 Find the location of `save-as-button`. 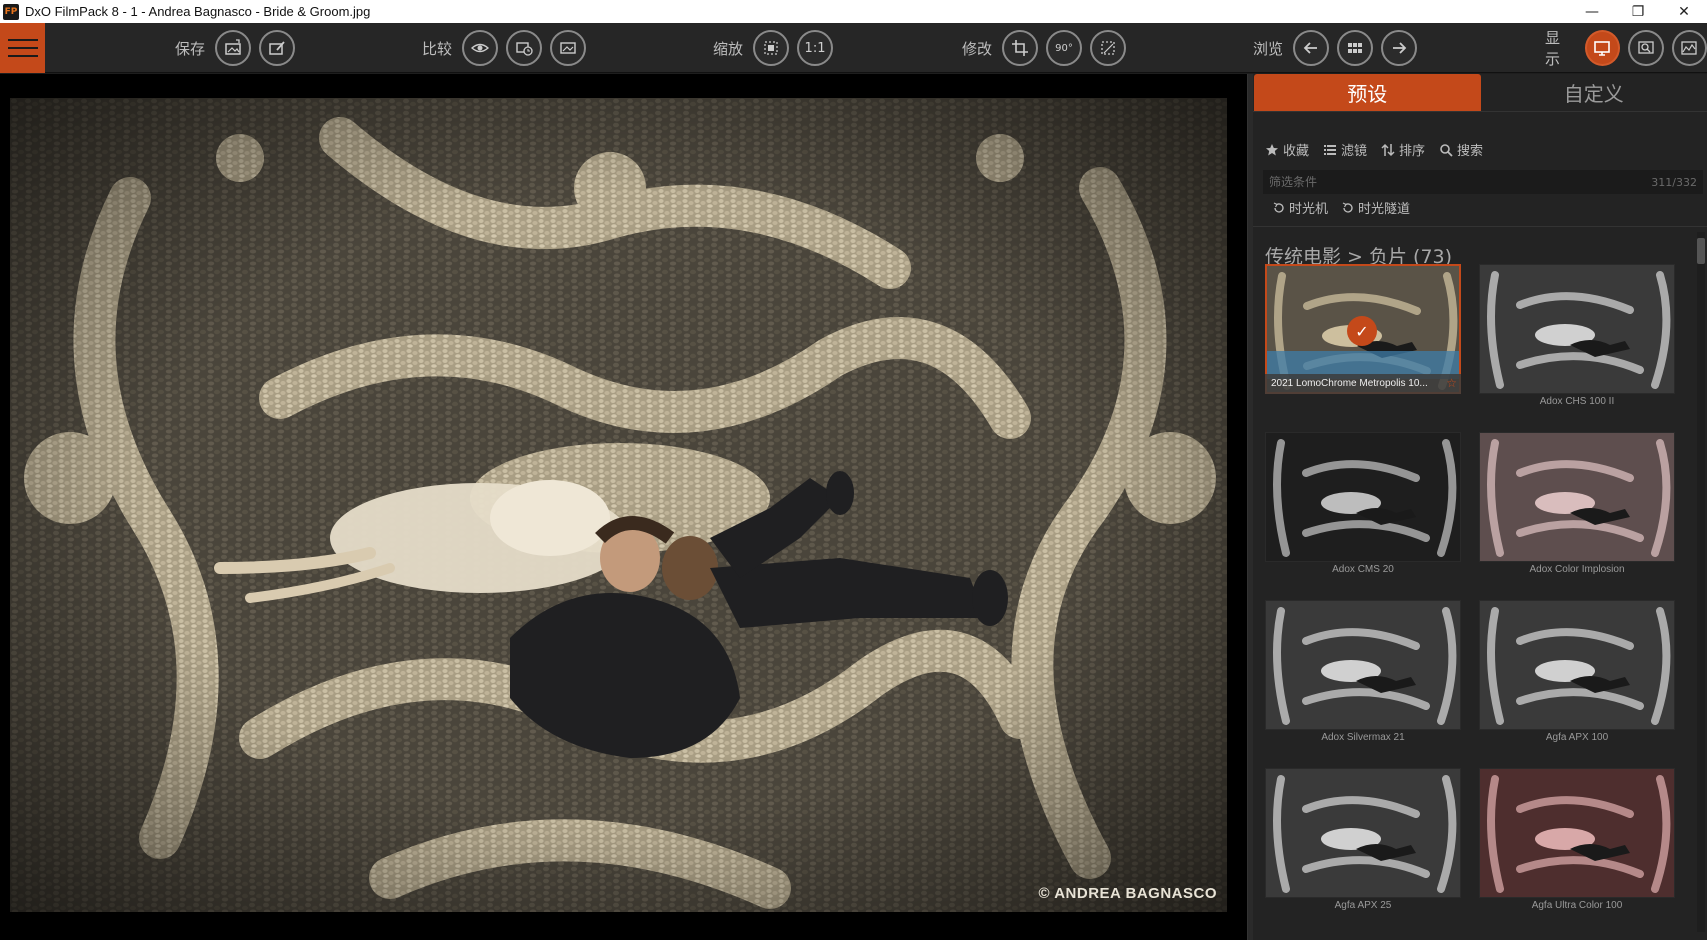

save-as-button is located at coordinates (277, 48).